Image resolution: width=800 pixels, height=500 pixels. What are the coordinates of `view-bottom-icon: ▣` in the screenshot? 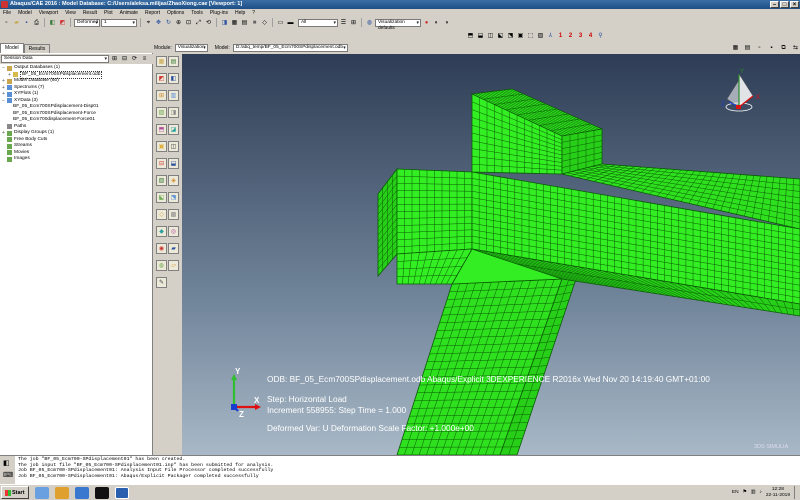 It's located at (520, 35).